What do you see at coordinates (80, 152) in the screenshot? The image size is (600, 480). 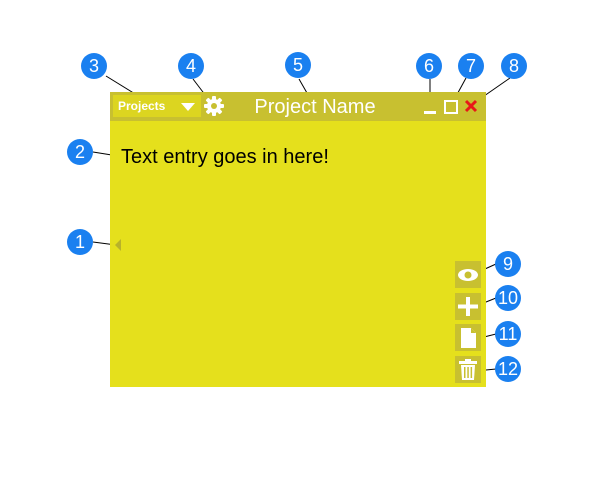 I see `callout-2: 2` at bounding box center [80, 152].